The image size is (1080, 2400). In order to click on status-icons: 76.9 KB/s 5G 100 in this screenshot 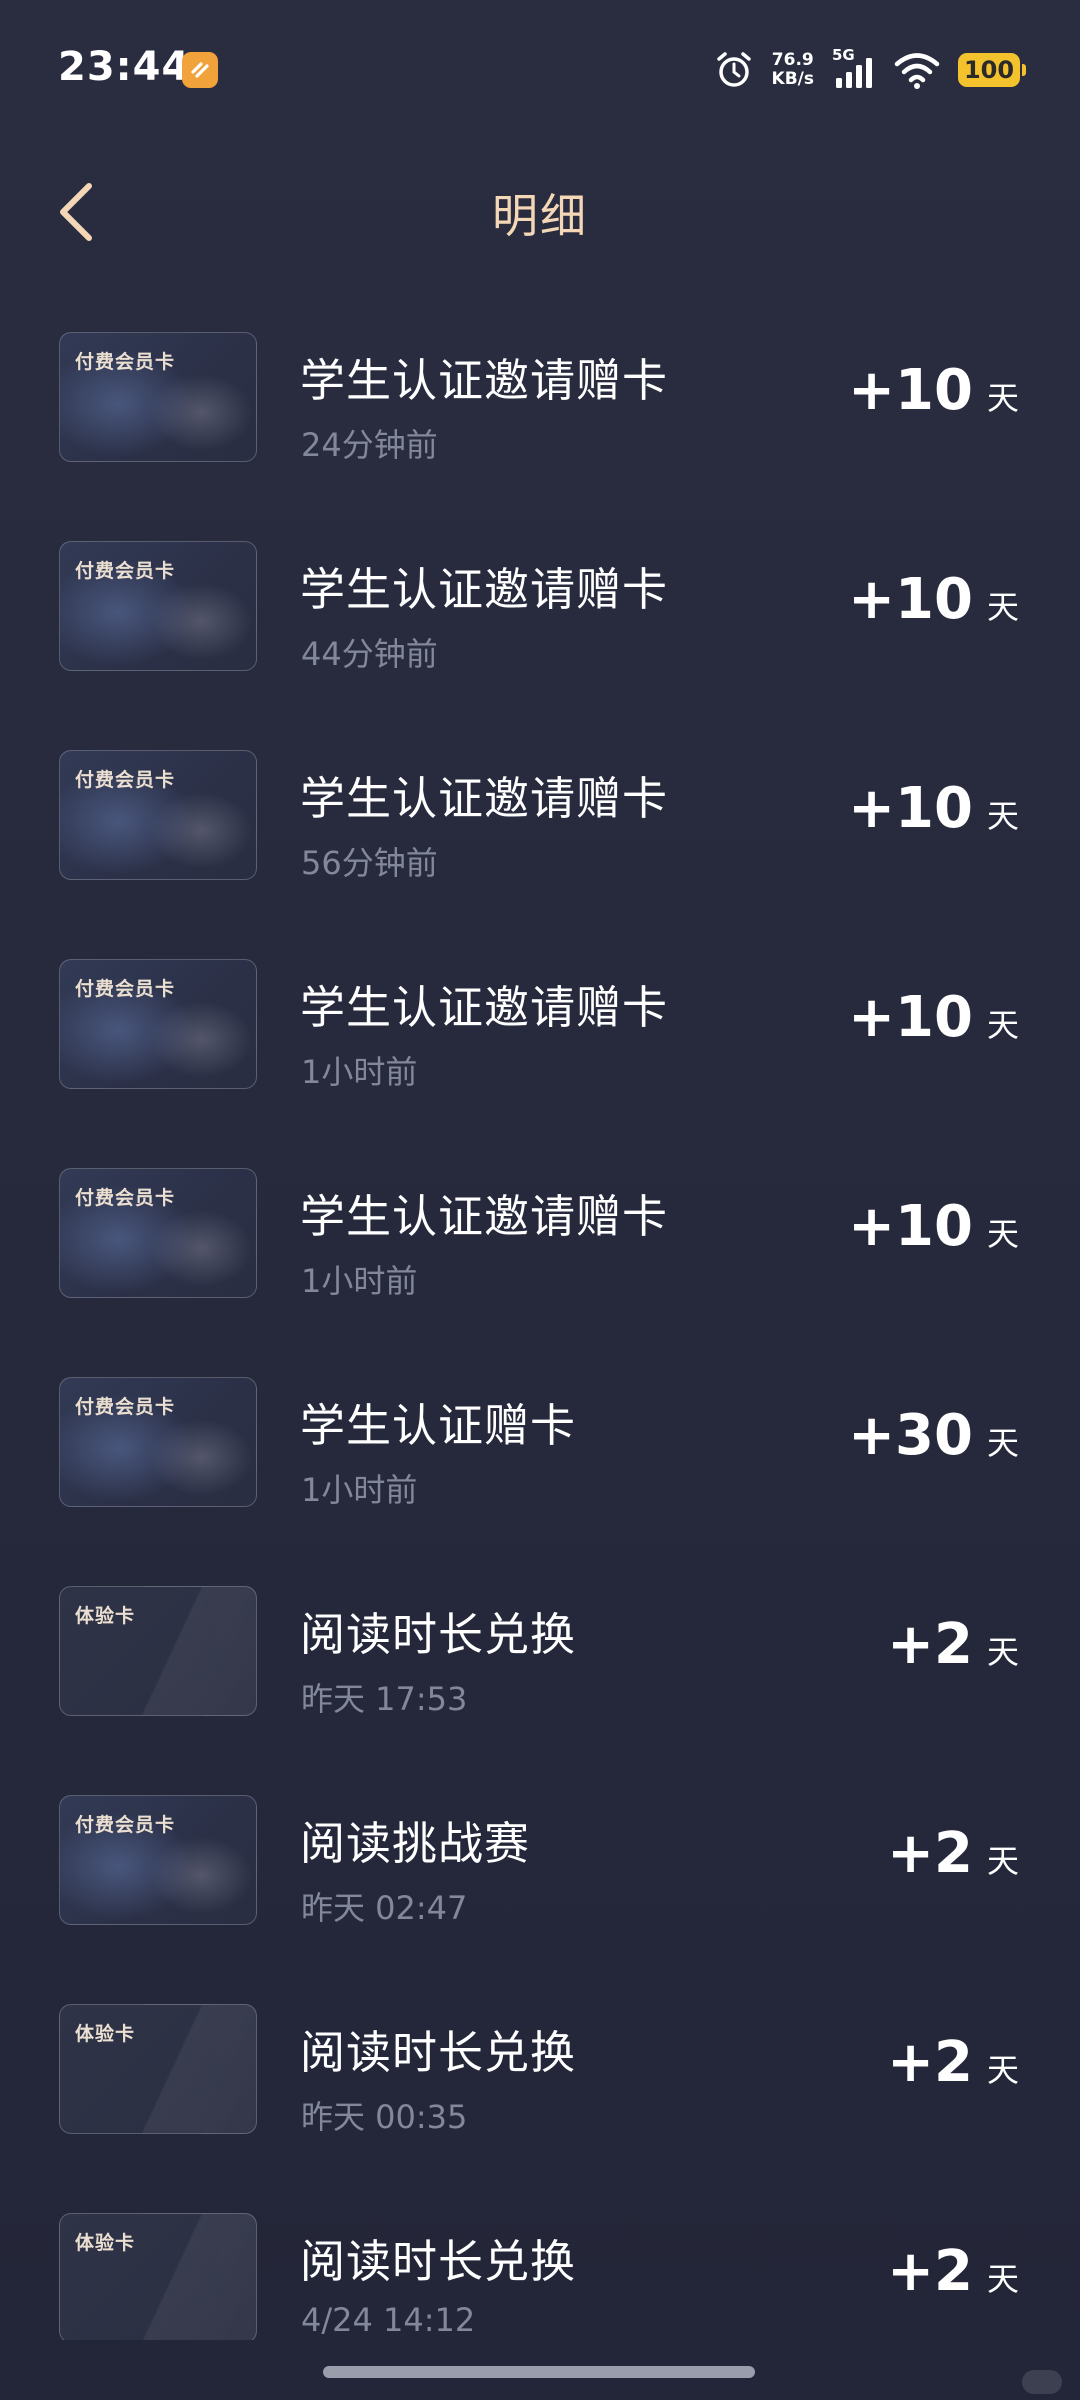, I will do `click(870, 70)`.